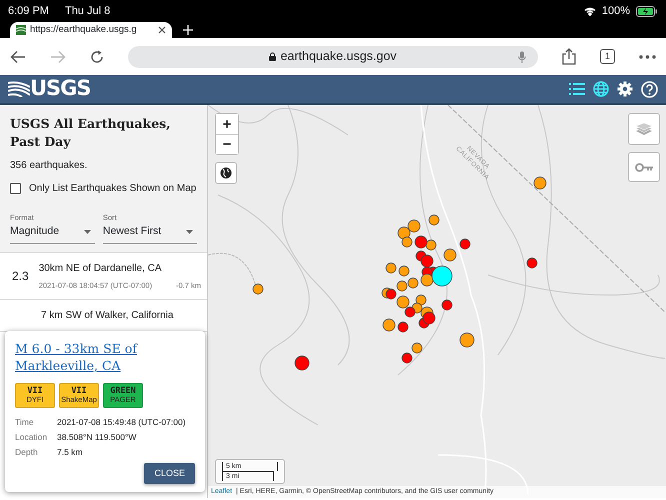 This screenshot has width=666, height=500. What do you see at coordinates (100, 269) in the screenshot?
I see `event-place: 30km NE of Dardanelle, CA` at bounding box center [100, 269].